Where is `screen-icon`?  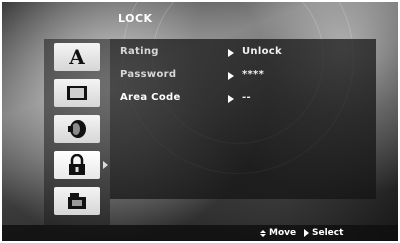 screen-icon is located at coordinates (77, 93).